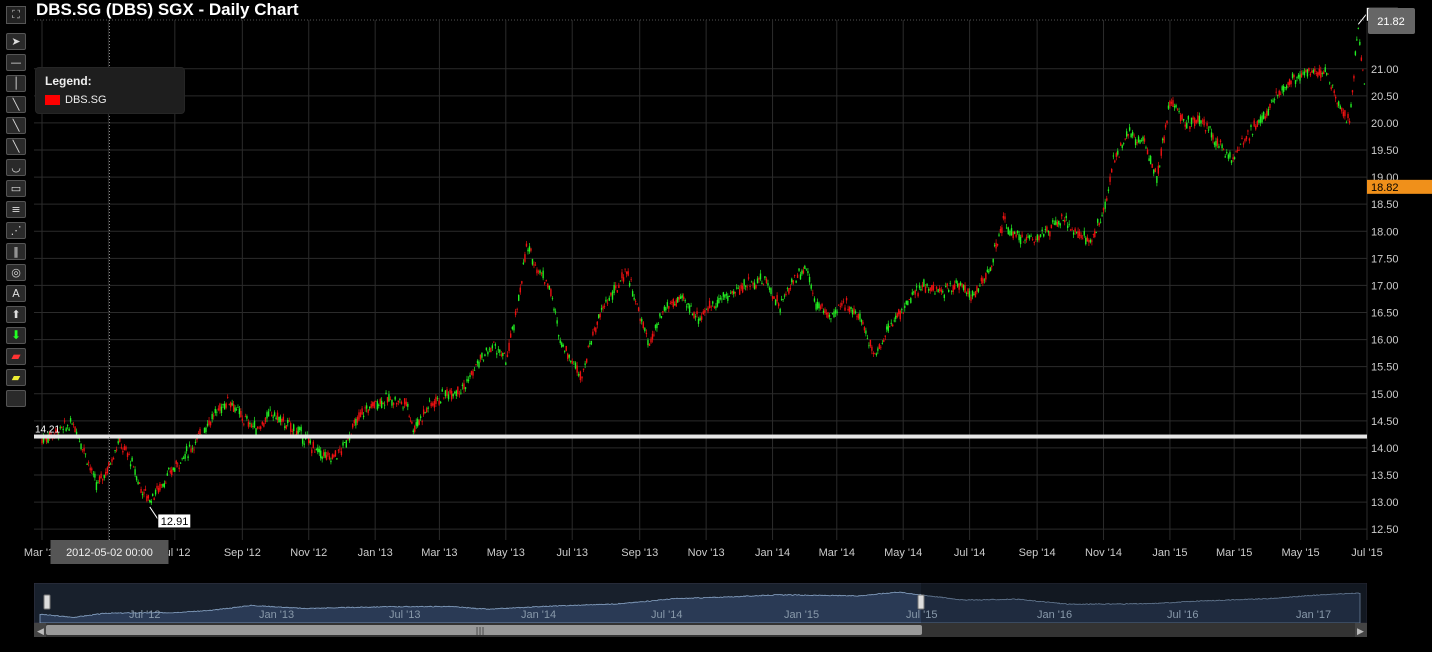 Image resolution: width=1432 pixels, height=652 pixels. I want to click on navigator-date-label: Jul '15, so click(921, 615).